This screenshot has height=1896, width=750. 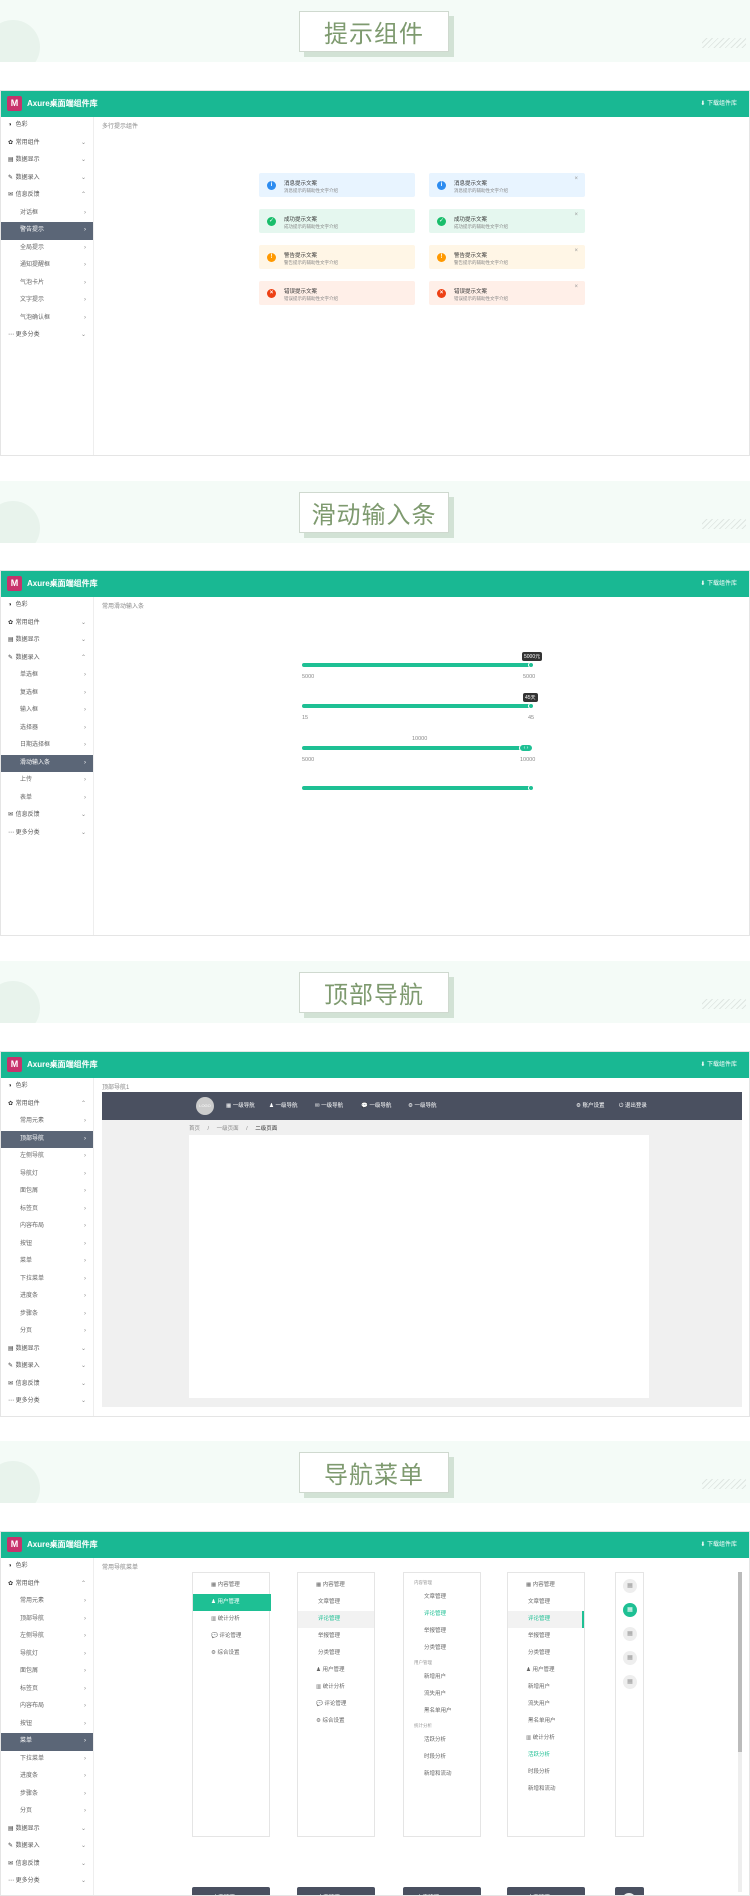 I want to click on range-handle: ‹ ›, so click(x=526, y=748).